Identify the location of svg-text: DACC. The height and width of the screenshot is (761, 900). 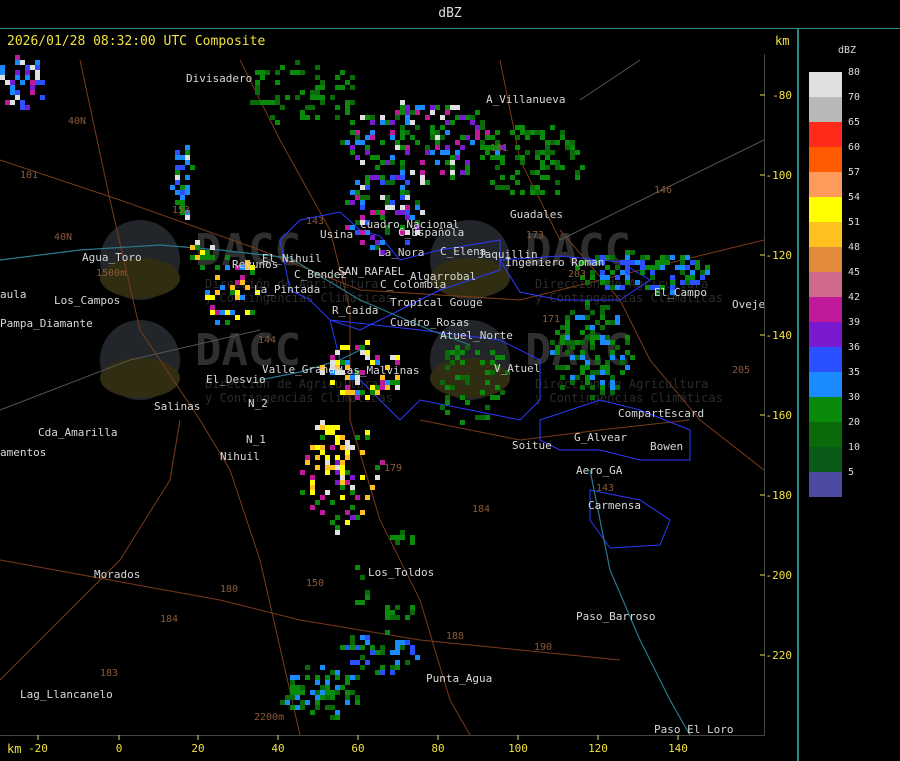
(578, 350).